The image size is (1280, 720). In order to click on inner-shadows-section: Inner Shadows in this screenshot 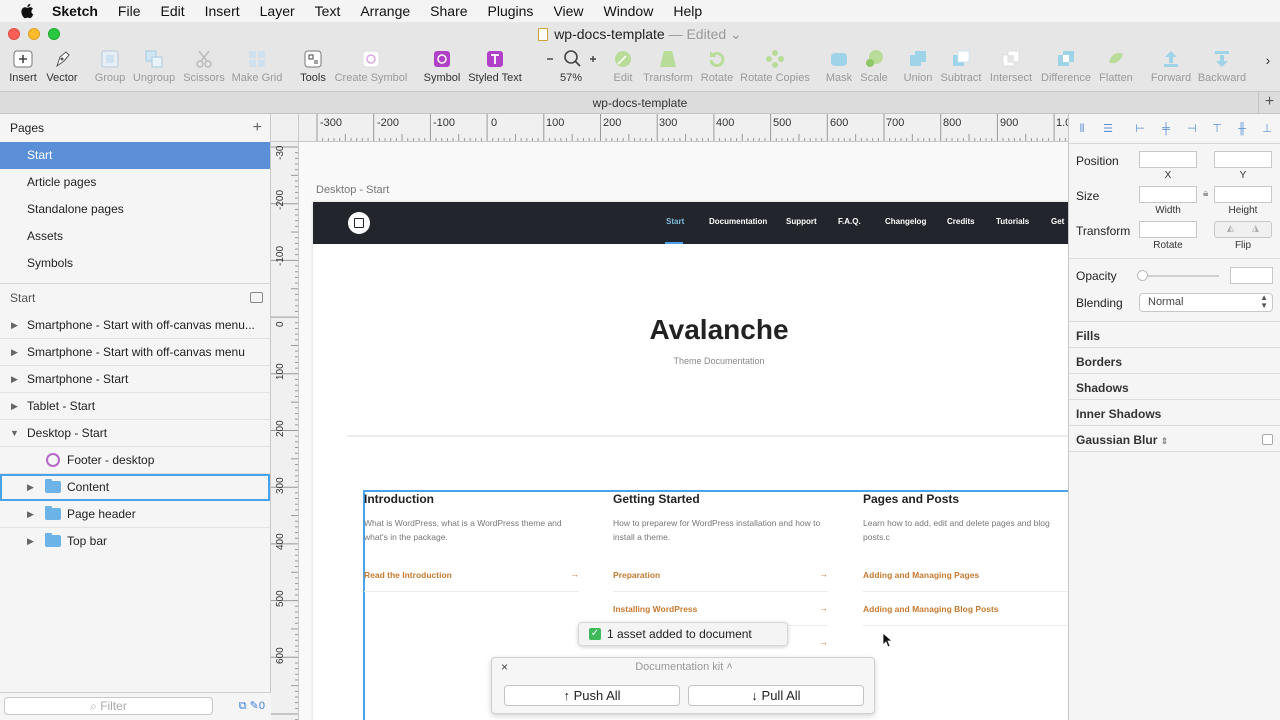, I will do `click(1118, 414)`.